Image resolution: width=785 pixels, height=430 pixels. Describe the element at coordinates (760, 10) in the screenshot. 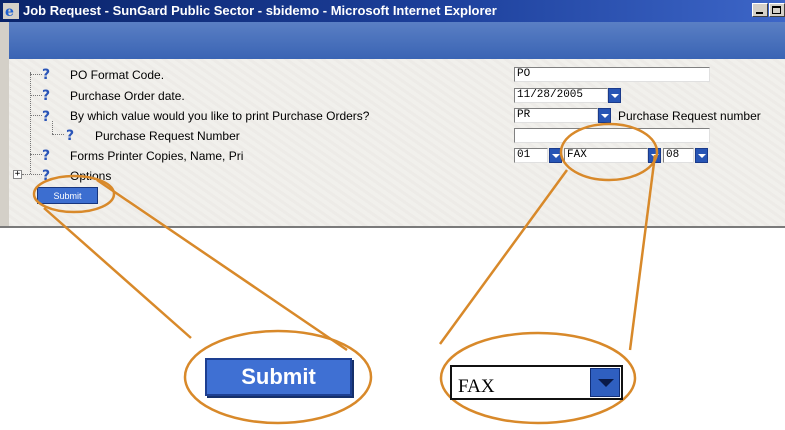

I see `minimize-icon` at that location.